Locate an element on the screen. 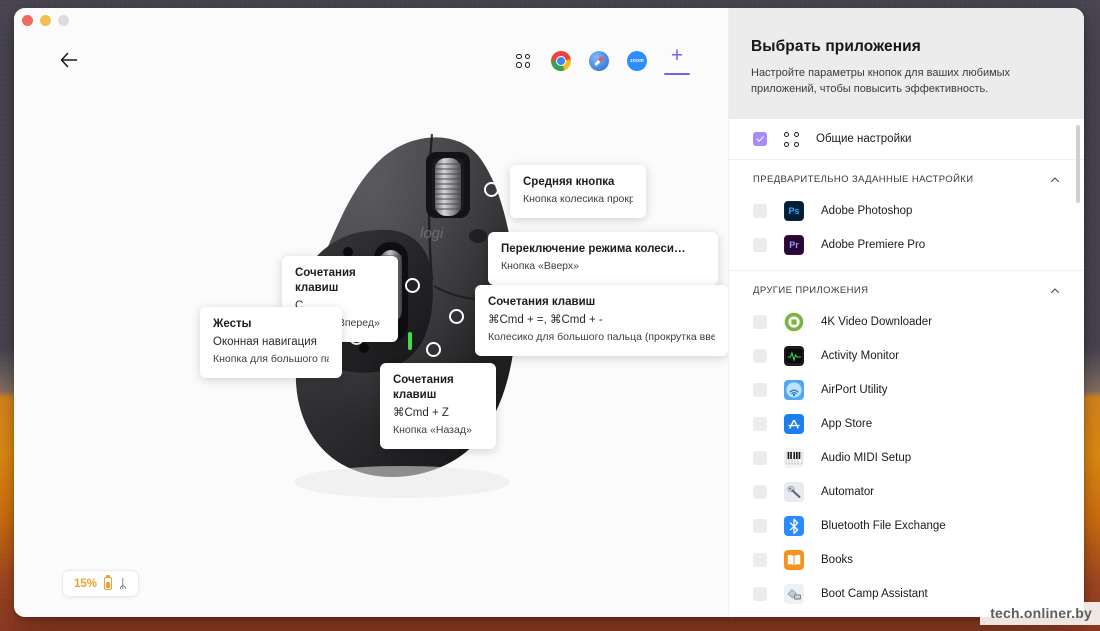  list-item-label: Adobe Photoshop is located at coordinates (867, 211).